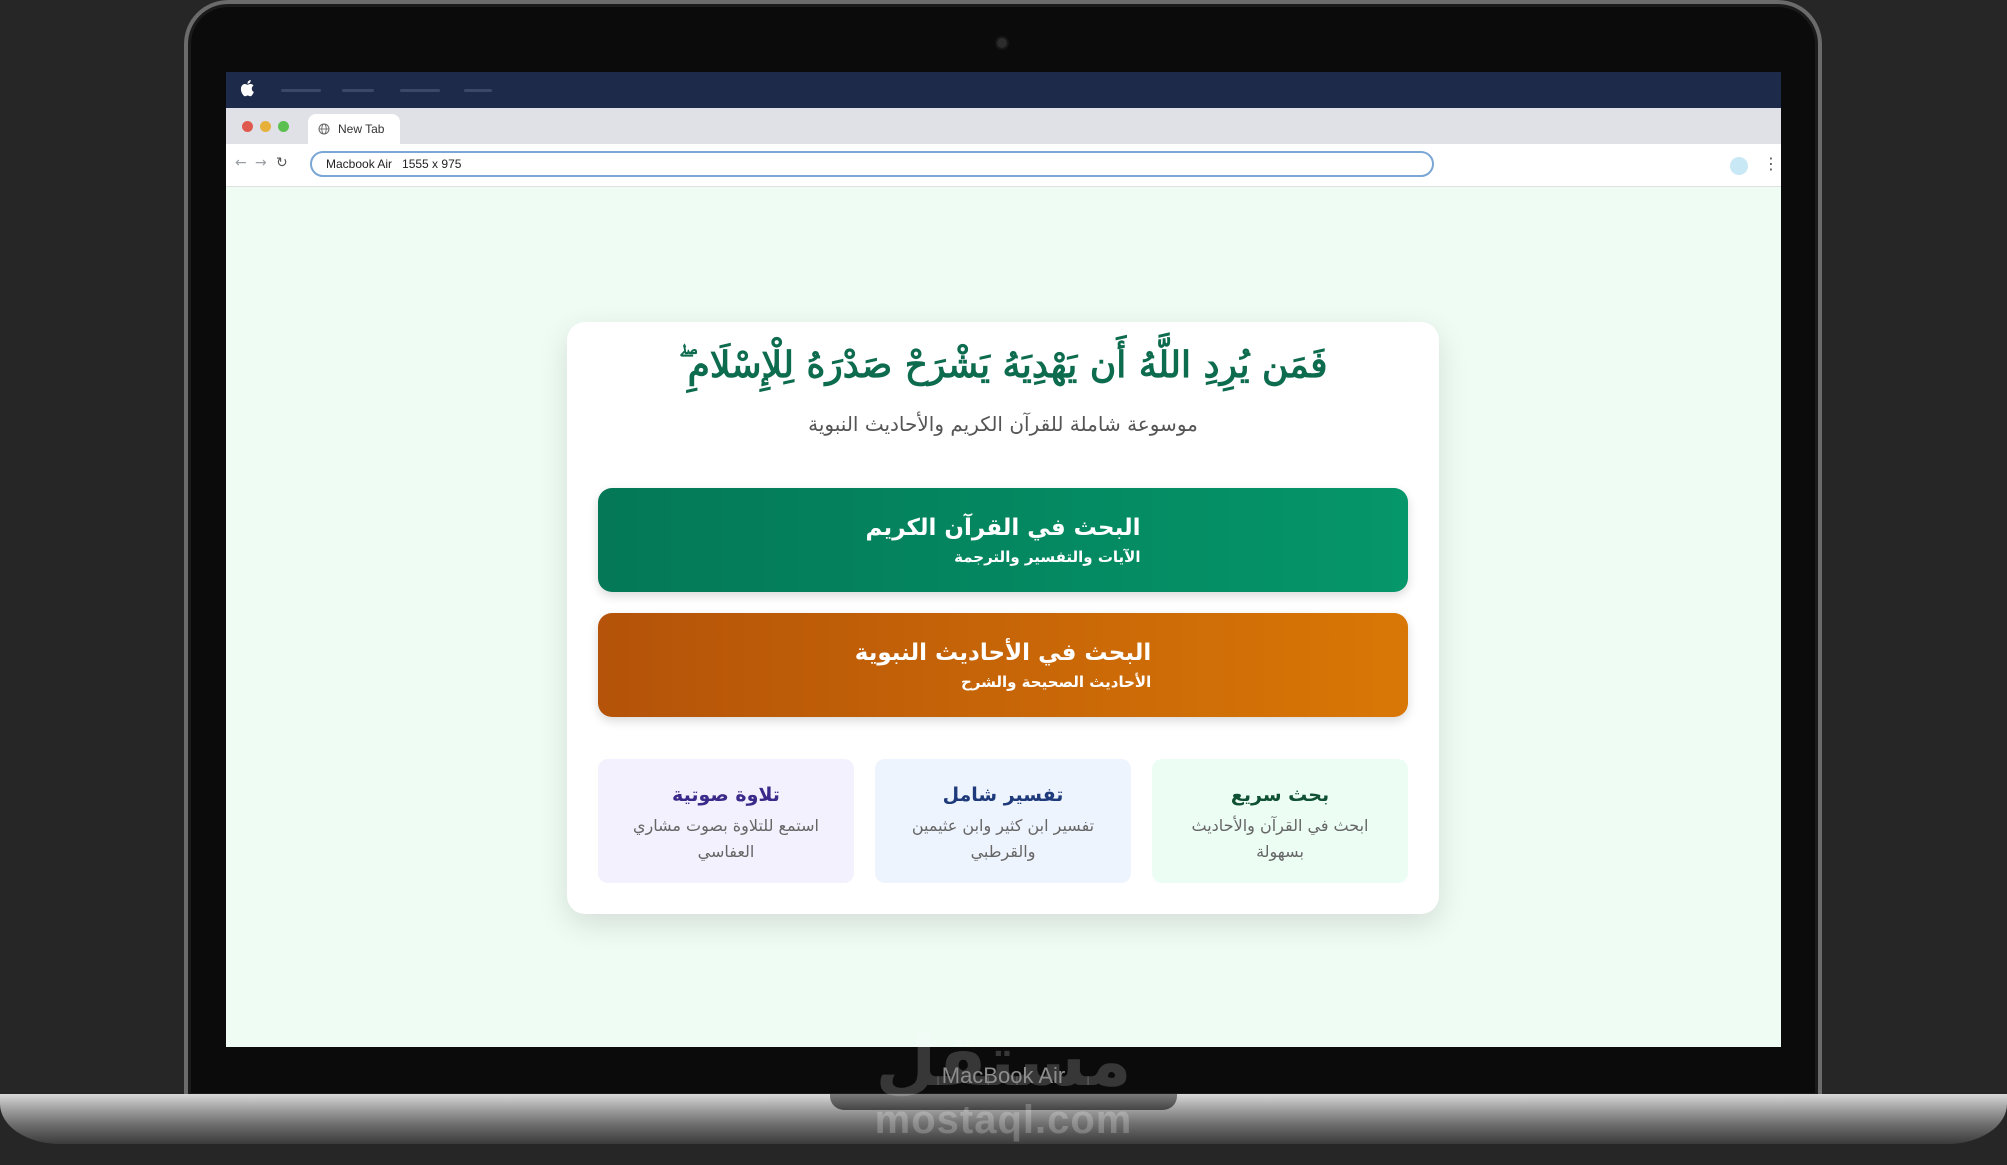  What do you see at coordinates (1280, 838) in the screenshot?
I see `feature-description: ابحث في القرآن والأحاديث بسهولة` at bounding box center [1280, 838].